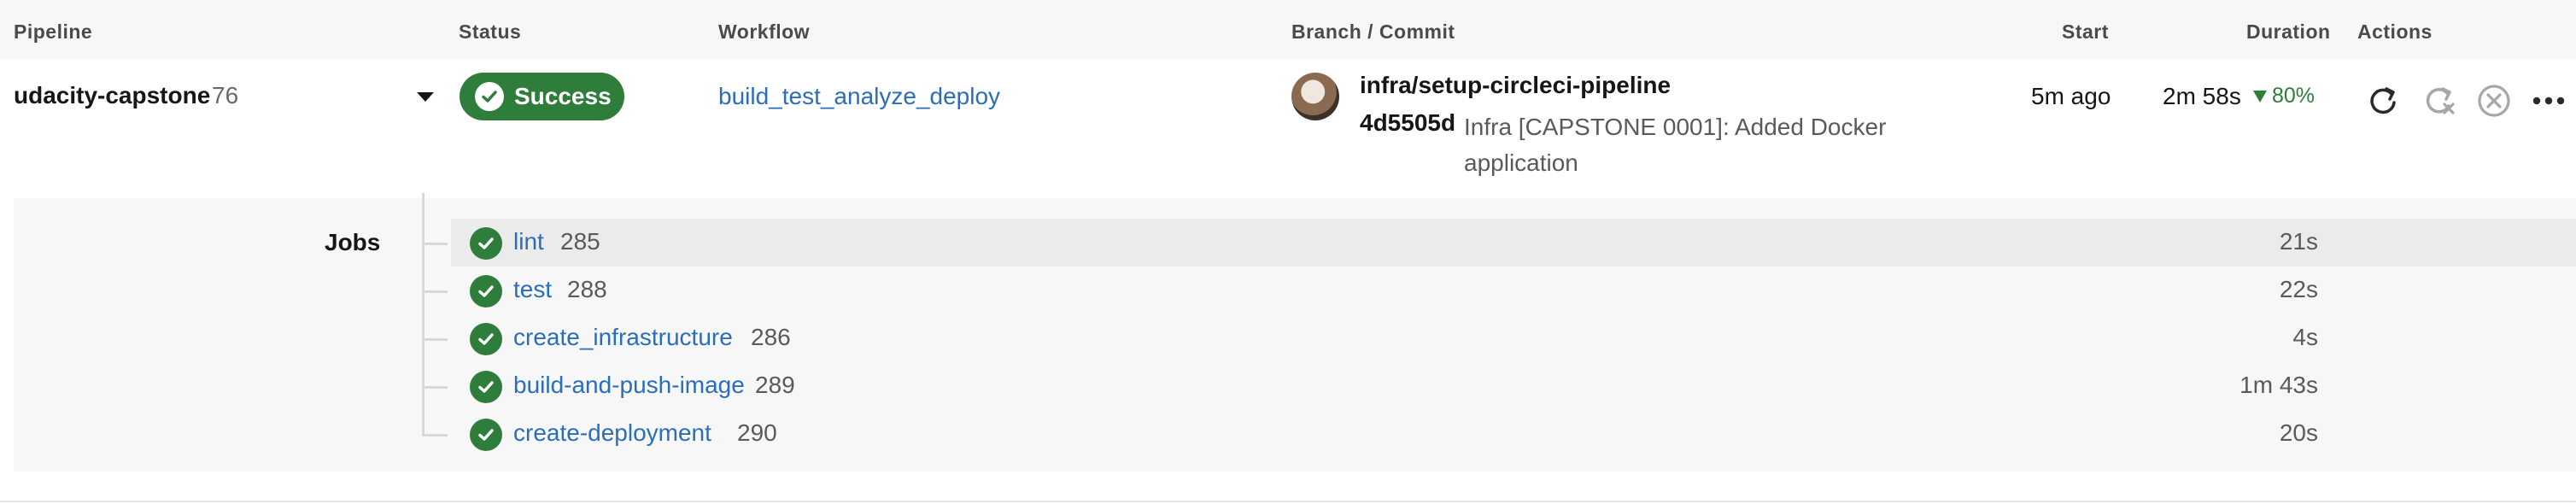 The height and width of the screenshot is (504, 2576). I want to click on header-branch-commit: Branch / Commit, so click(1373, 32).